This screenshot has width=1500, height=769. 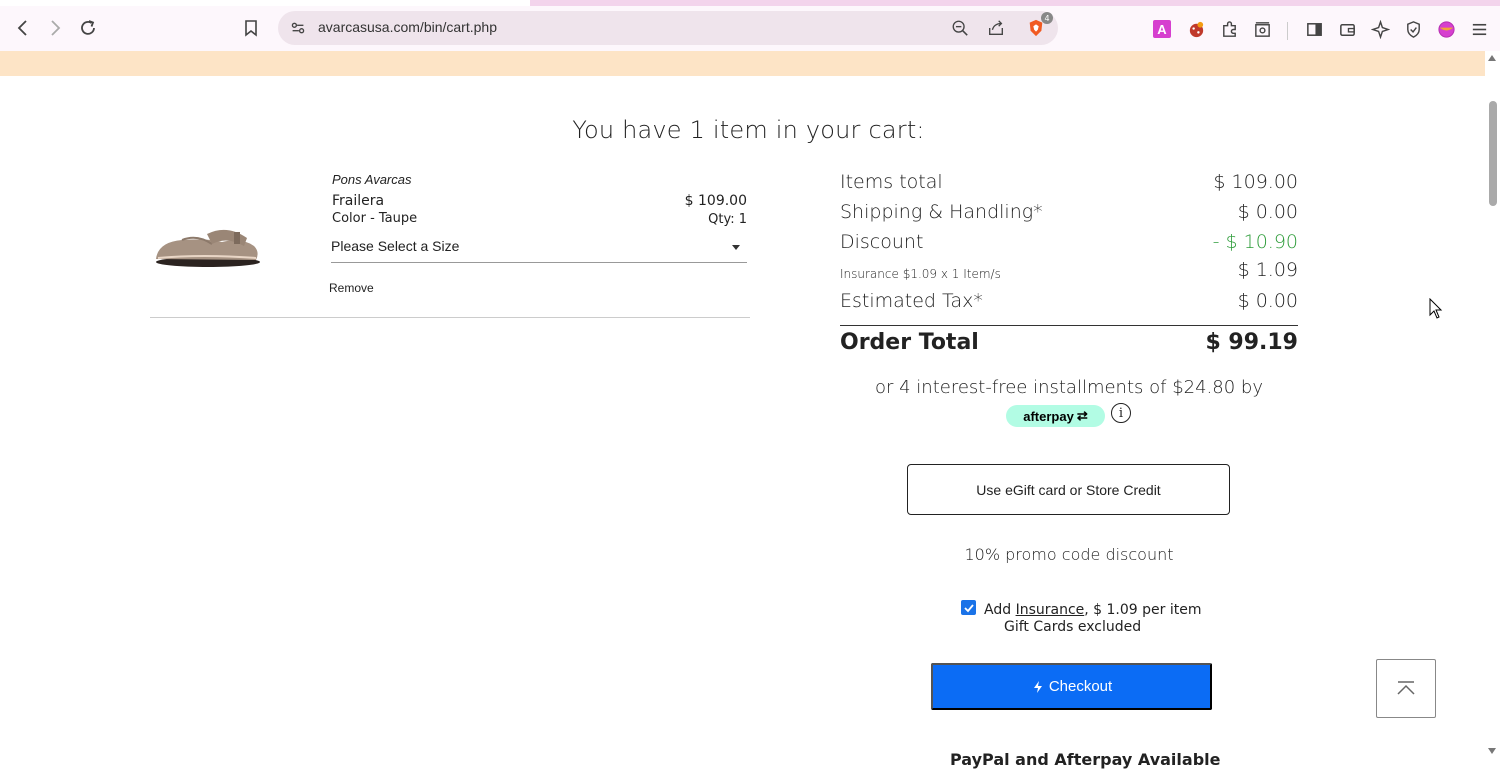 I want to click on wallet-icon, so click(x=1347, y=29).